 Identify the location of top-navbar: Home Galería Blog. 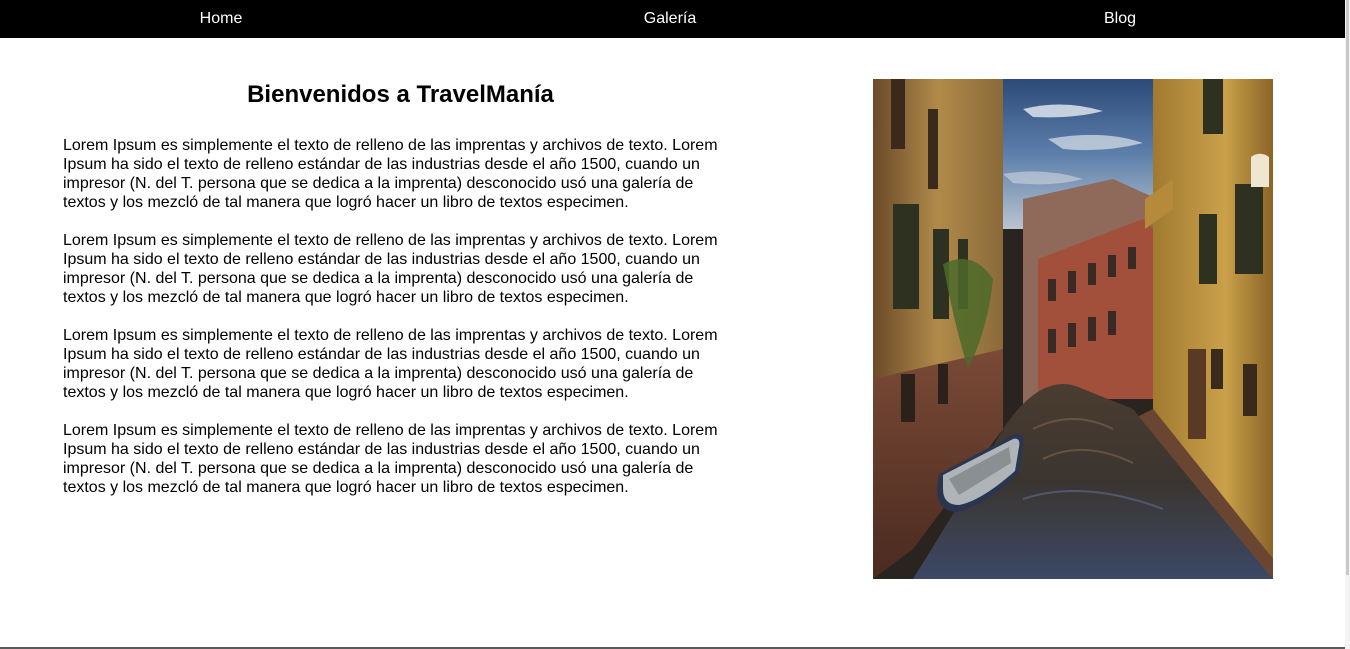
(672, 19).